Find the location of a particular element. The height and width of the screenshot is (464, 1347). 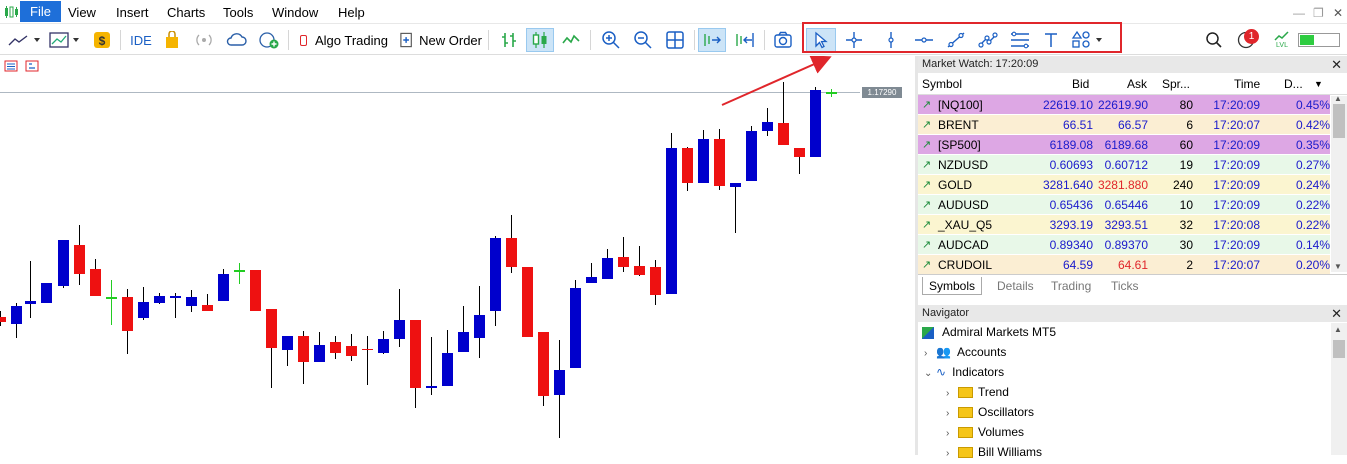

nav-indicators-label: Indicators is located at coordinates (978, 372).